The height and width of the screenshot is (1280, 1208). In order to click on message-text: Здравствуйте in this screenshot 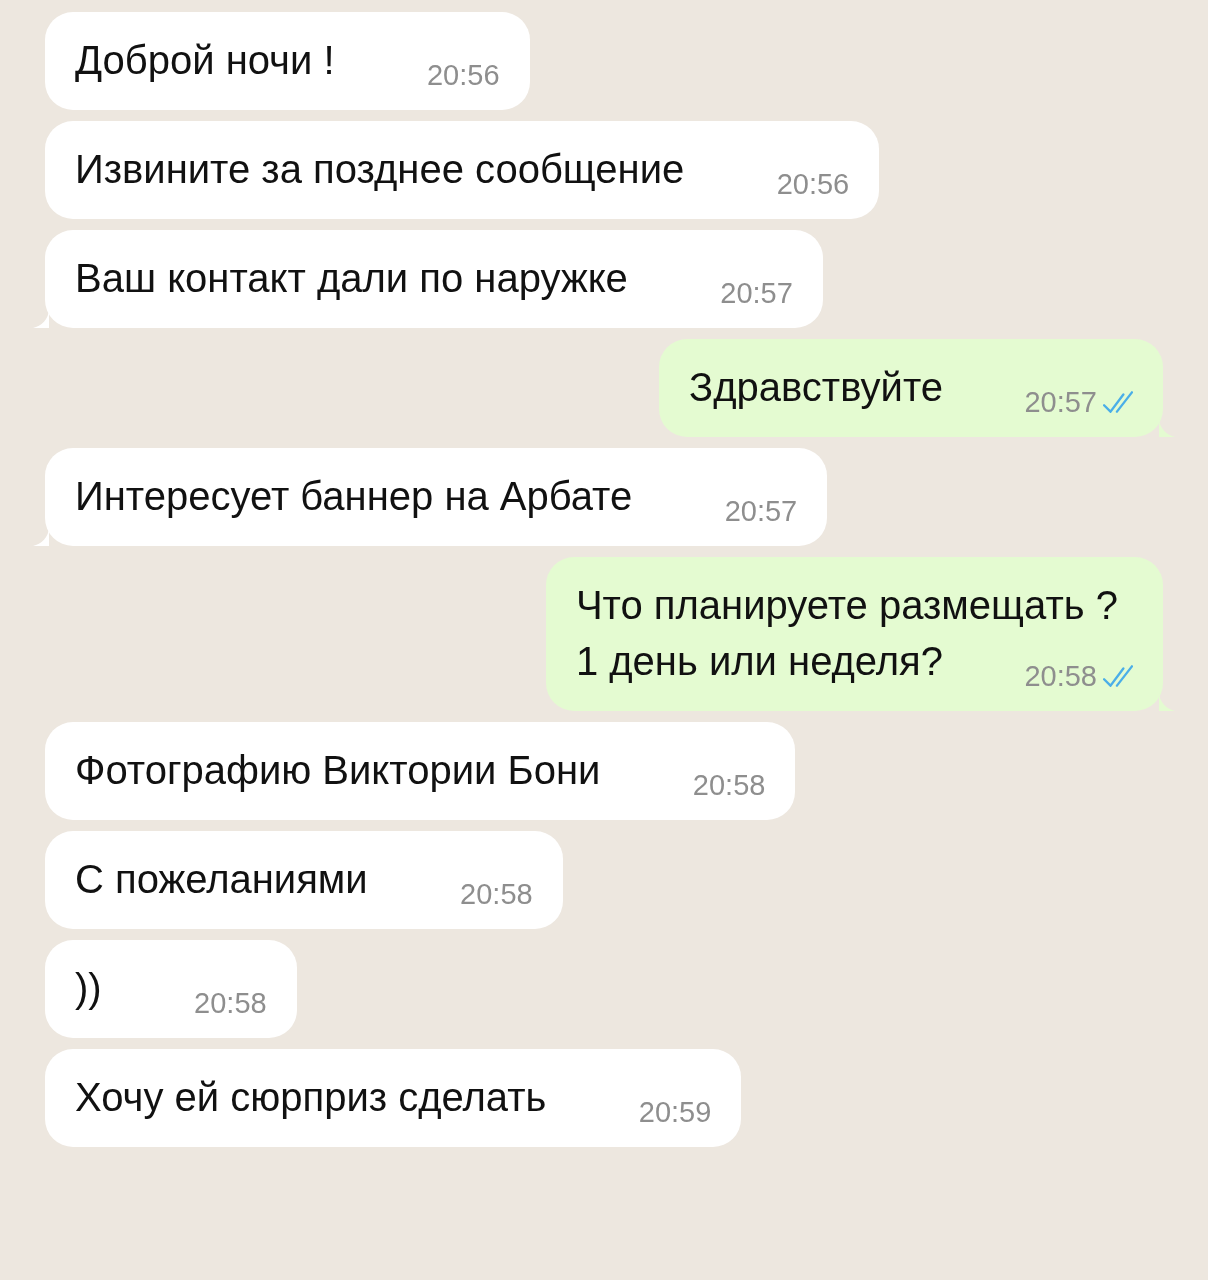, I will do `click(816, 387)`.